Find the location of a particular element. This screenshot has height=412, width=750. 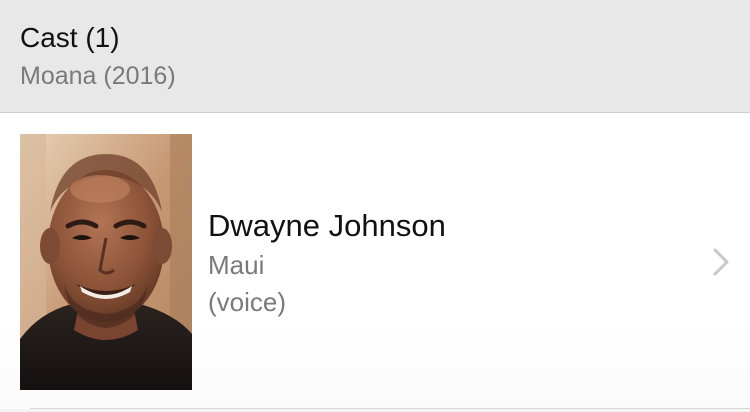

actor-name: Dwayne Johnson is located at coordinates (327, 225).